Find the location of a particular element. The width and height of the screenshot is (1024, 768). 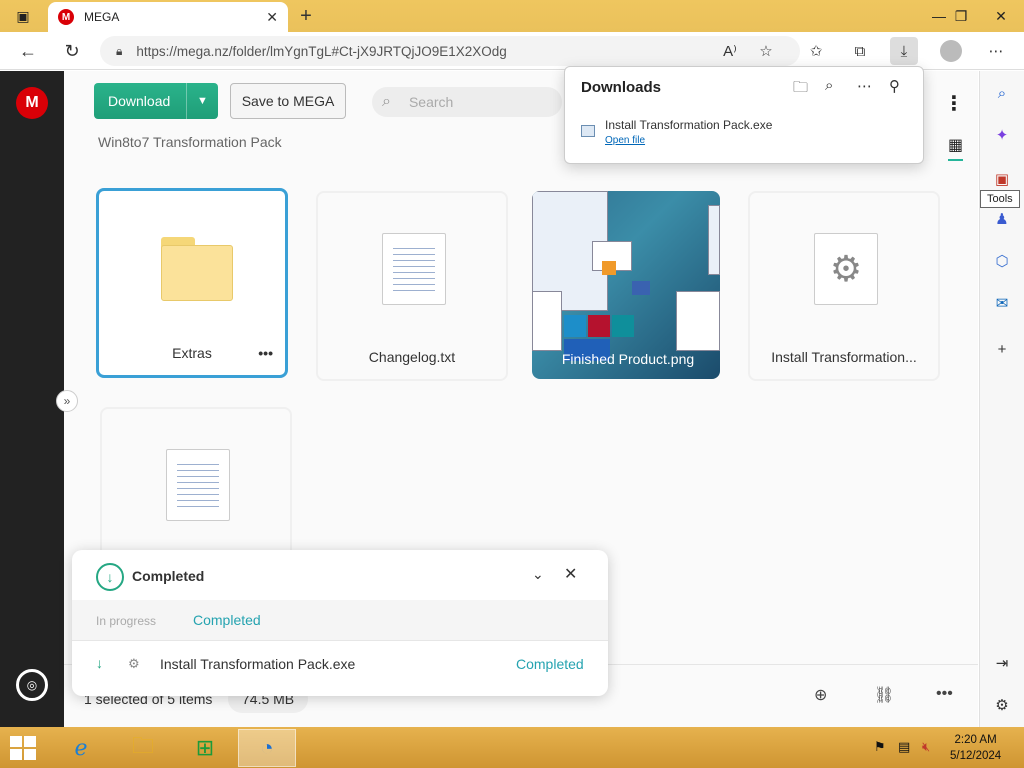

file-card-extras: Extras ••• is located at coordinates (192, 283).